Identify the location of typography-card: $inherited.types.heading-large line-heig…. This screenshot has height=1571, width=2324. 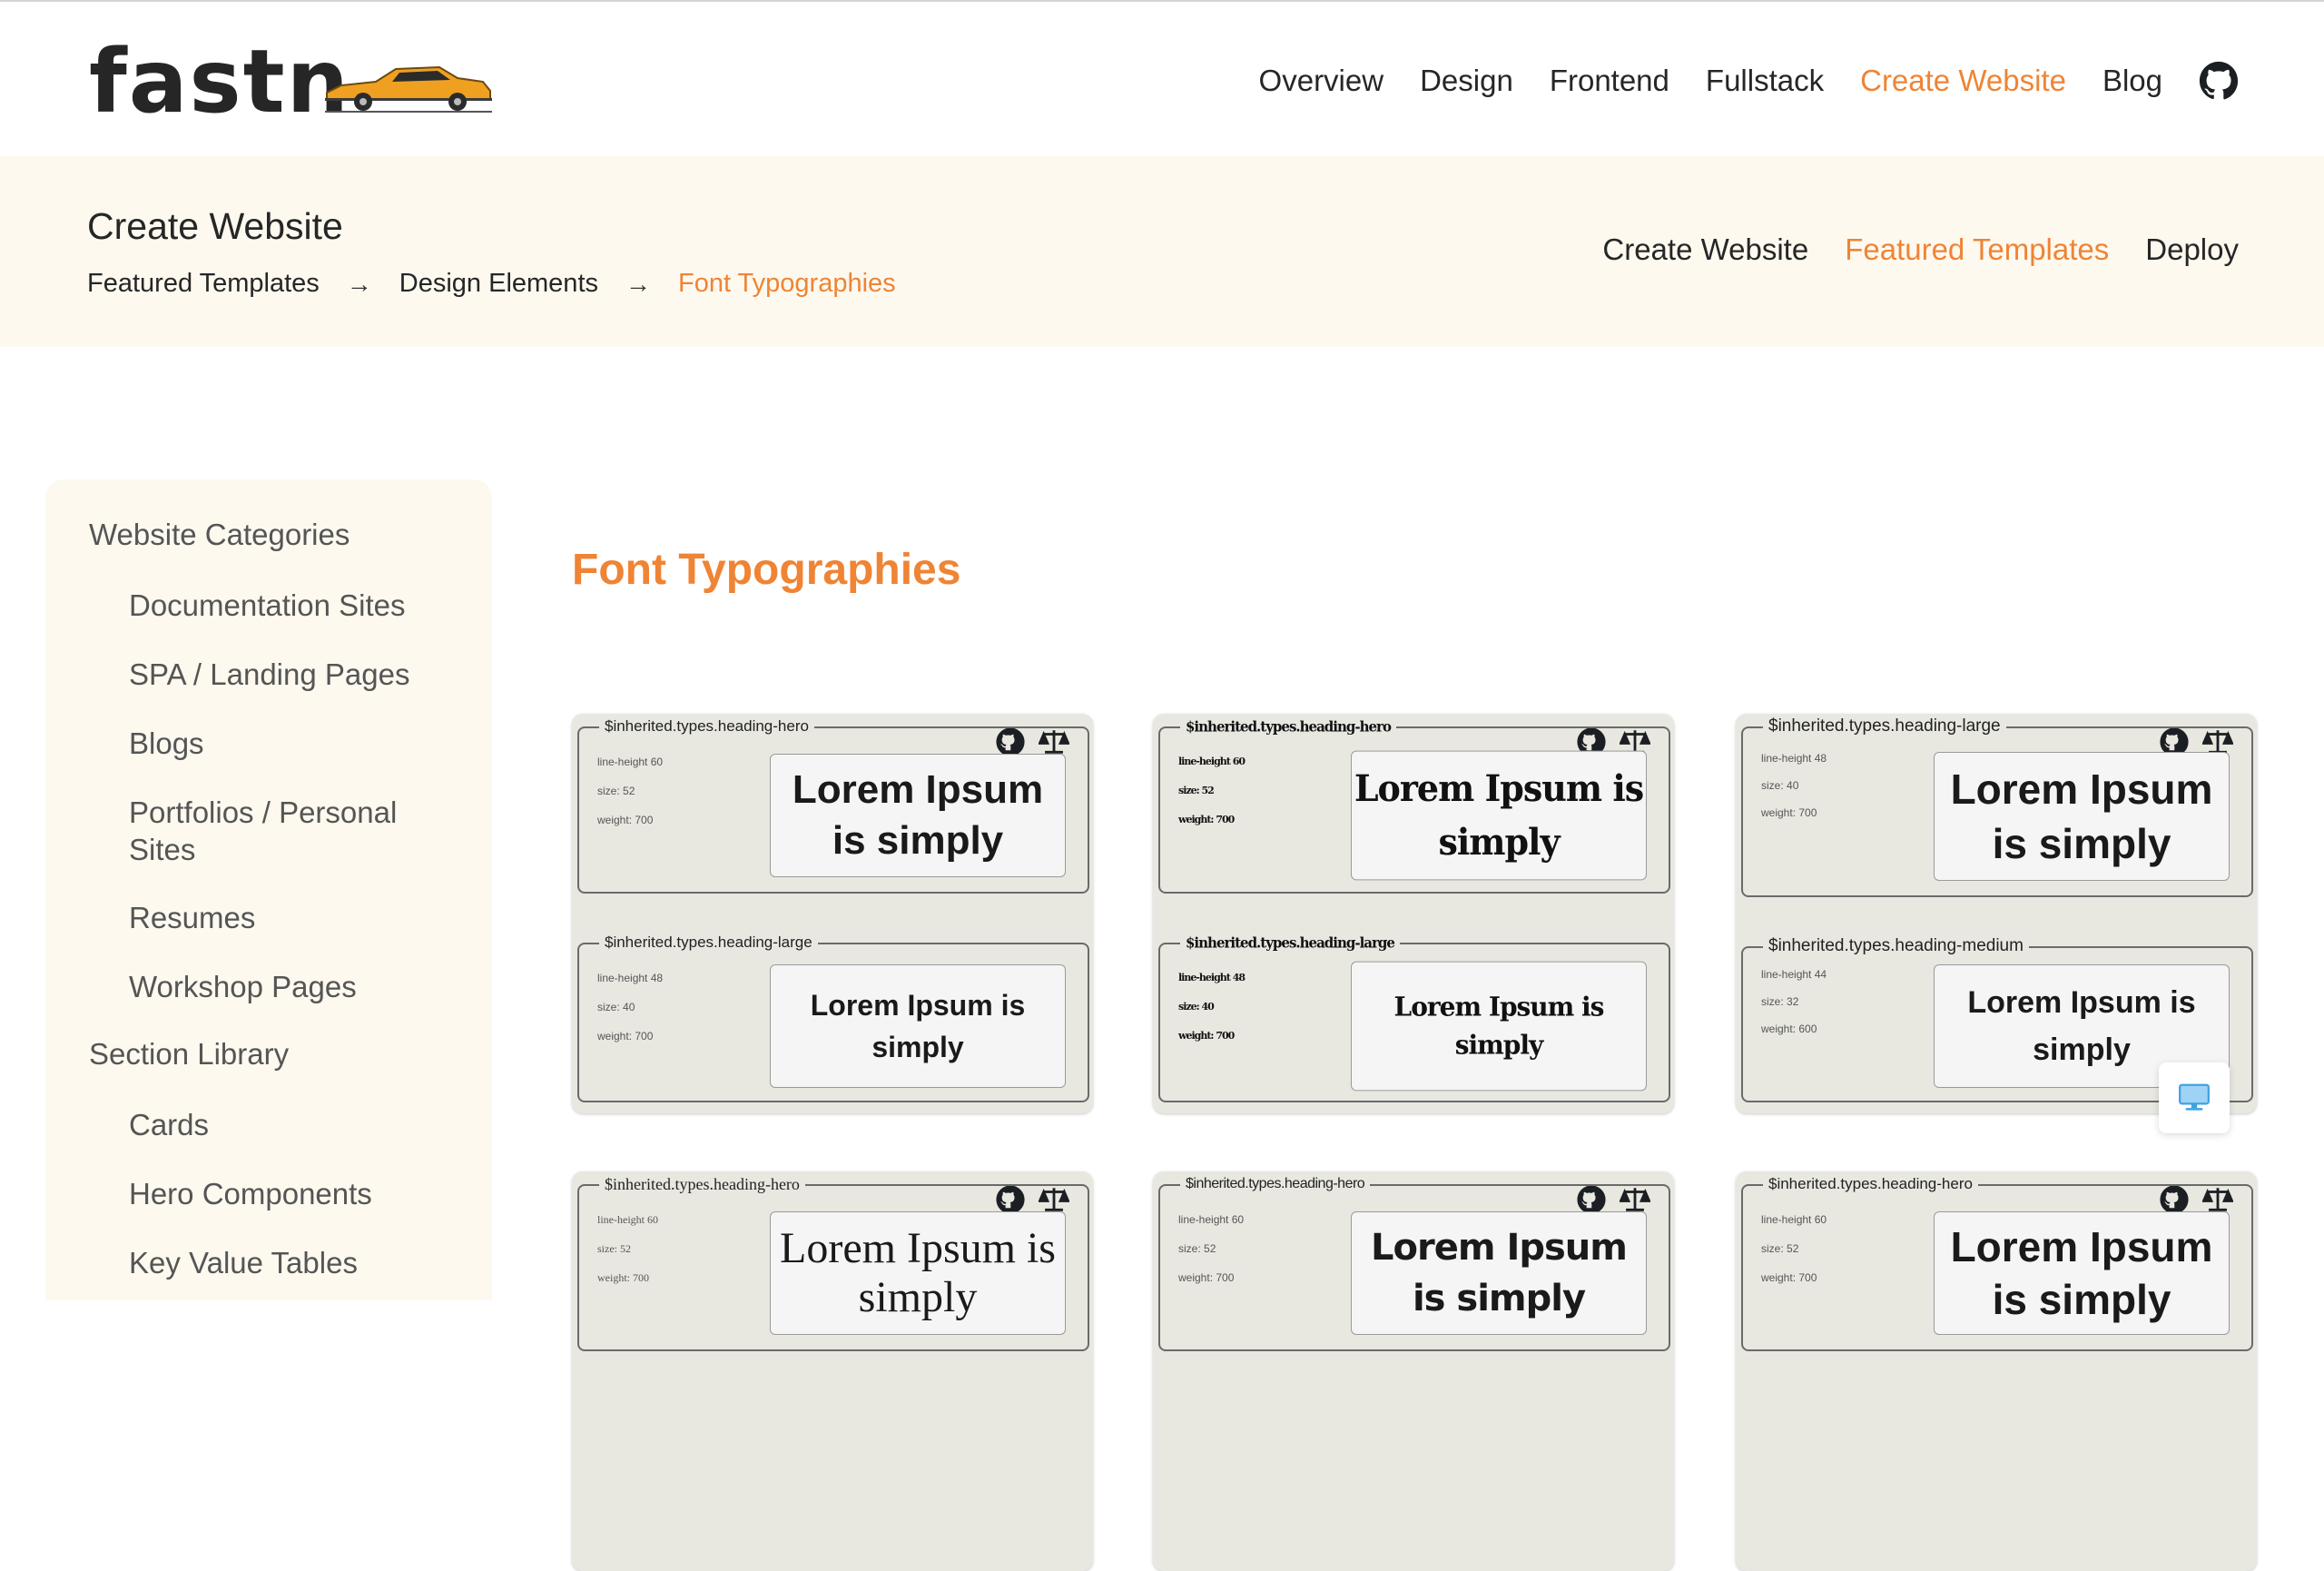
(1996, 913).